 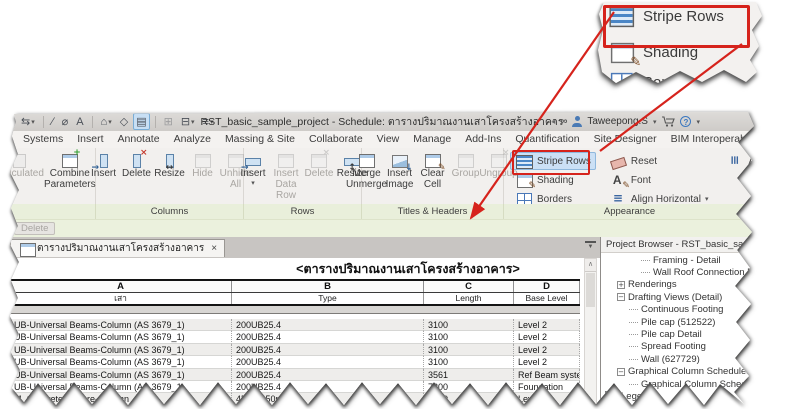 What do you see at coordinates (35, 228) in the screenshot?
I see `options-delete-button: Delete` at bounding box center [35, 228].